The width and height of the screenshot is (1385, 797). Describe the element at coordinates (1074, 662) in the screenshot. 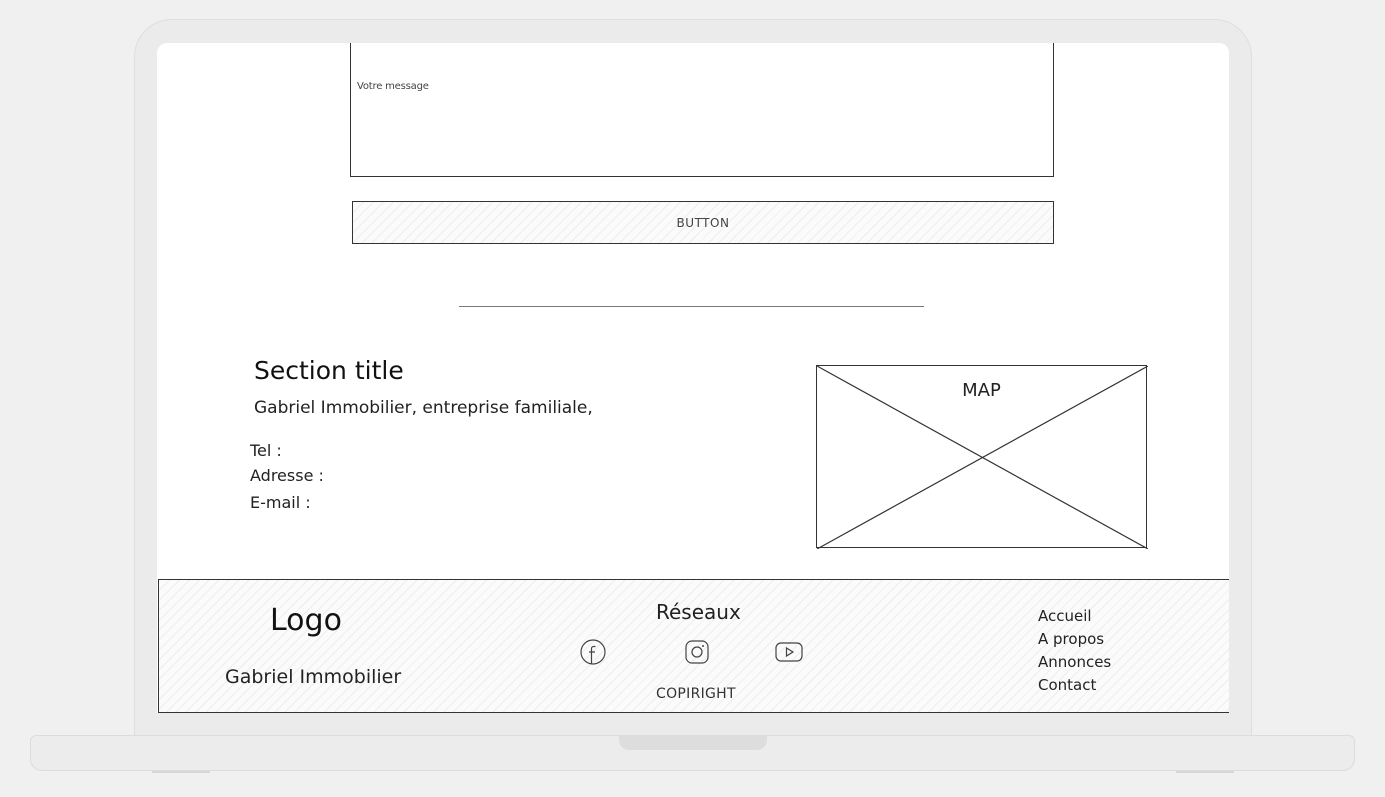

I see `footer-nav-annonces: Annonces` at that location.